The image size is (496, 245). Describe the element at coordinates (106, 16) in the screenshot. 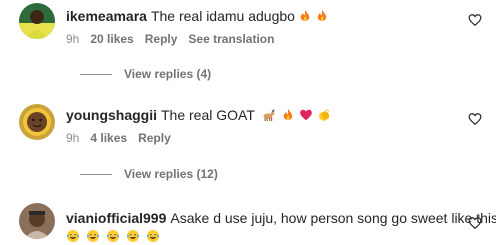

I see `comment-username: ikemeamara` at that location.